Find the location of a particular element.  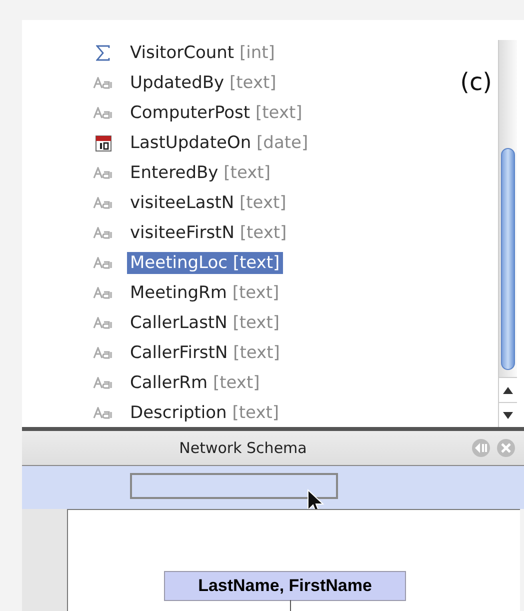

input-field is located at coordinates (234, 486).